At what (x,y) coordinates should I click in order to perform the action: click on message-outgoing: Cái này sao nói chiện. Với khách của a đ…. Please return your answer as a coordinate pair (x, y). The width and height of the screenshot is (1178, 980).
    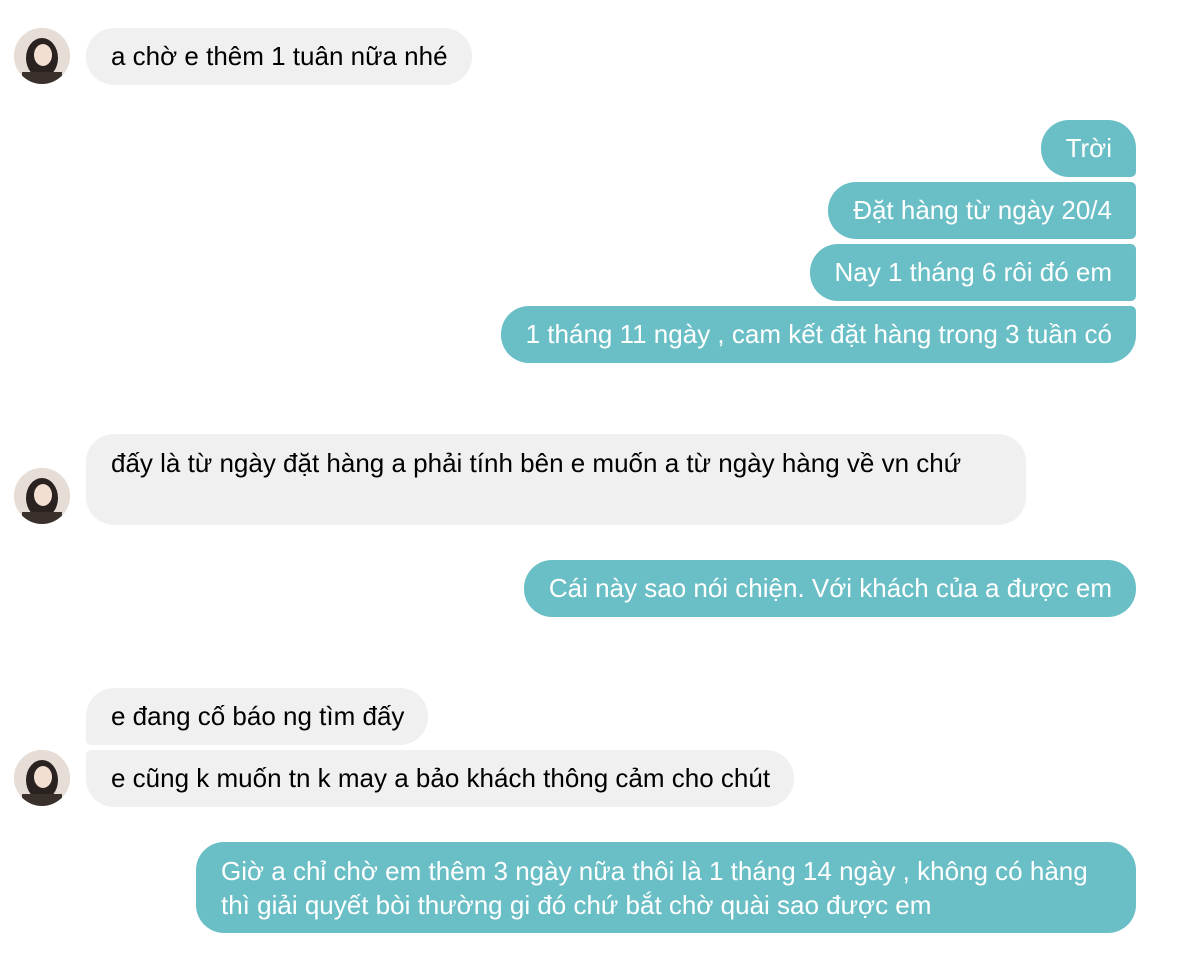
    Looking at the image, I should click on (829, 588).